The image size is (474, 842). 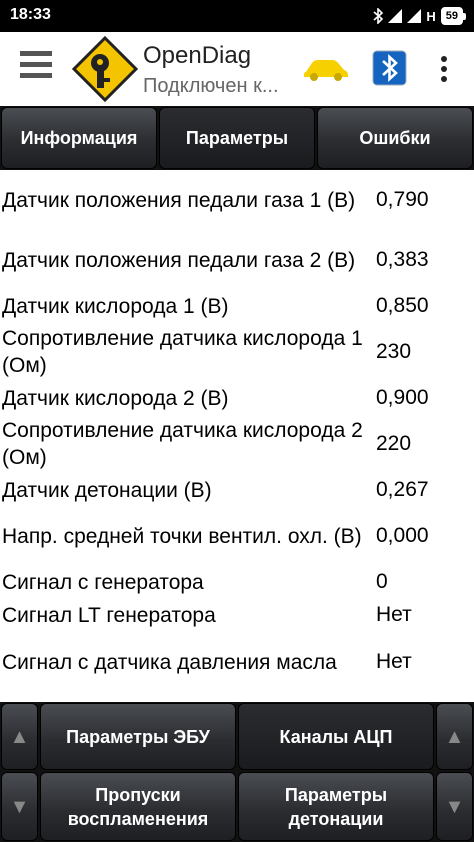 I want to click on param-value: 0,790, so click(x=402, y=199).